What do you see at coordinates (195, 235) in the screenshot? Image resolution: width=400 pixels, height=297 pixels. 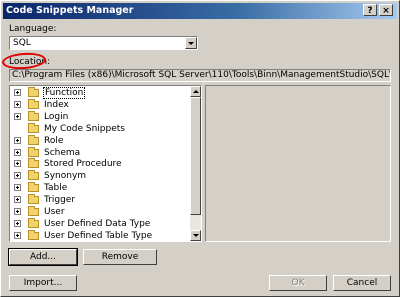 I see `scroll-down-arrow-icon` at bounding box center [195, 235].